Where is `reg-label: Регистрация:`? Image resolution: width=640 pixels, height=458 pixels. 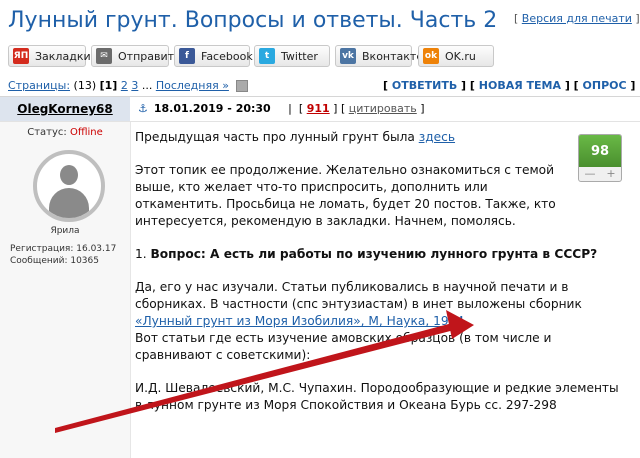
reg-label: Регистрация: is located at coordinates (43, 249).